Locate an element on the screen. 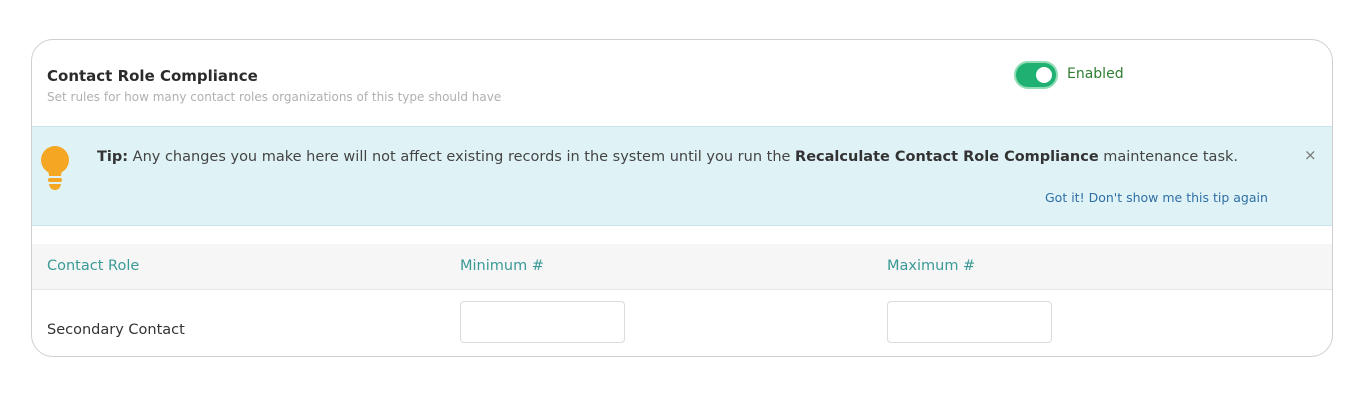 The height and width of the screenshot is (398, 1366). toggle-knob is located at coordinates (1044, 75).